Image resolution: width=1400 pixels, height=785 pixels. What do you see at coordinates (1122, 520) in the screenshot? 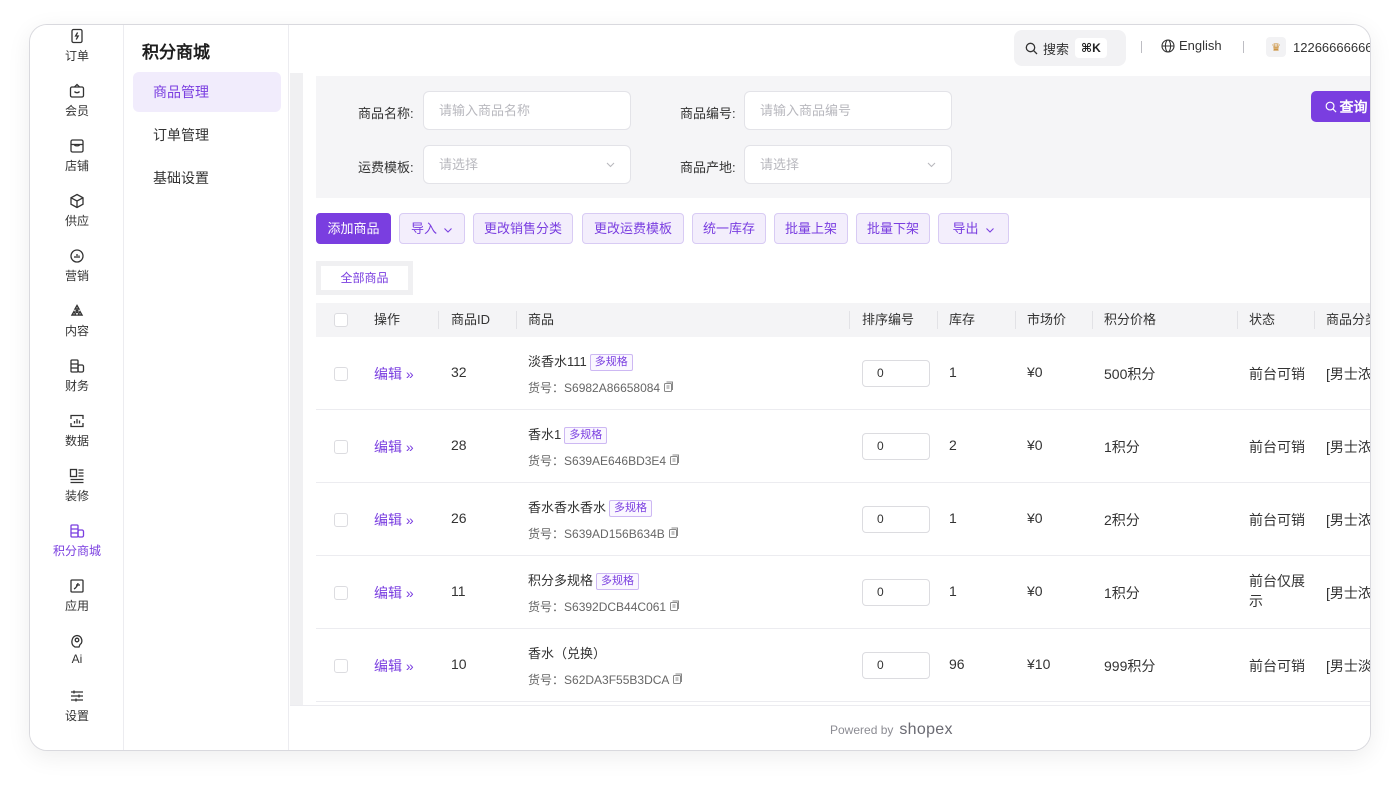
I see `points-price: 2积分` at bounding box center [1122, 520].